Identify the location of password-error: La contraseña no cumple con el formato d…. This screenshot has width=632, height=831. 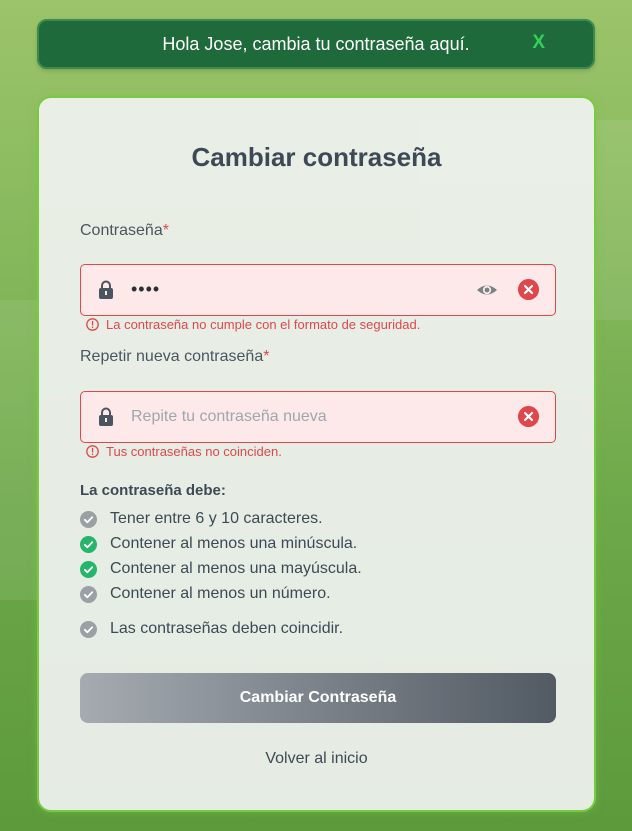
(253, 324).